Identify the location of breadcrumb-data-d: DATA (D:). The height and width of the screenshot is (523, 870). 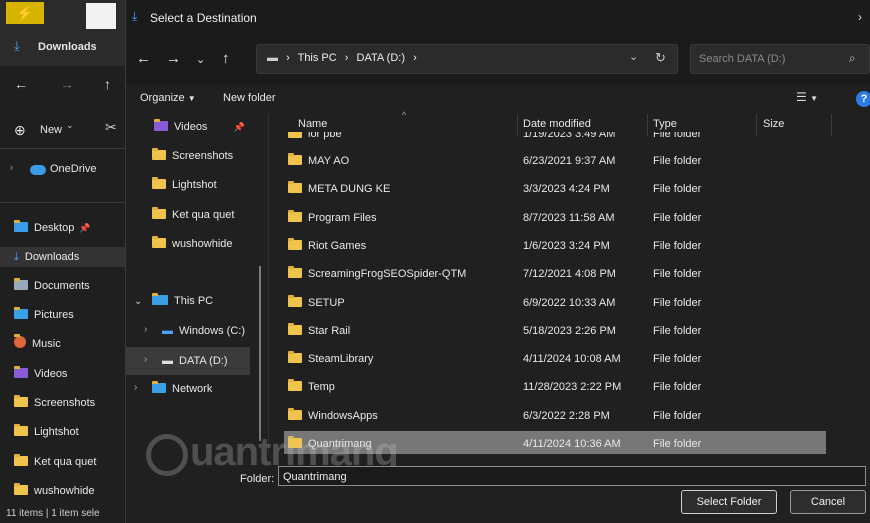
(381, 58).